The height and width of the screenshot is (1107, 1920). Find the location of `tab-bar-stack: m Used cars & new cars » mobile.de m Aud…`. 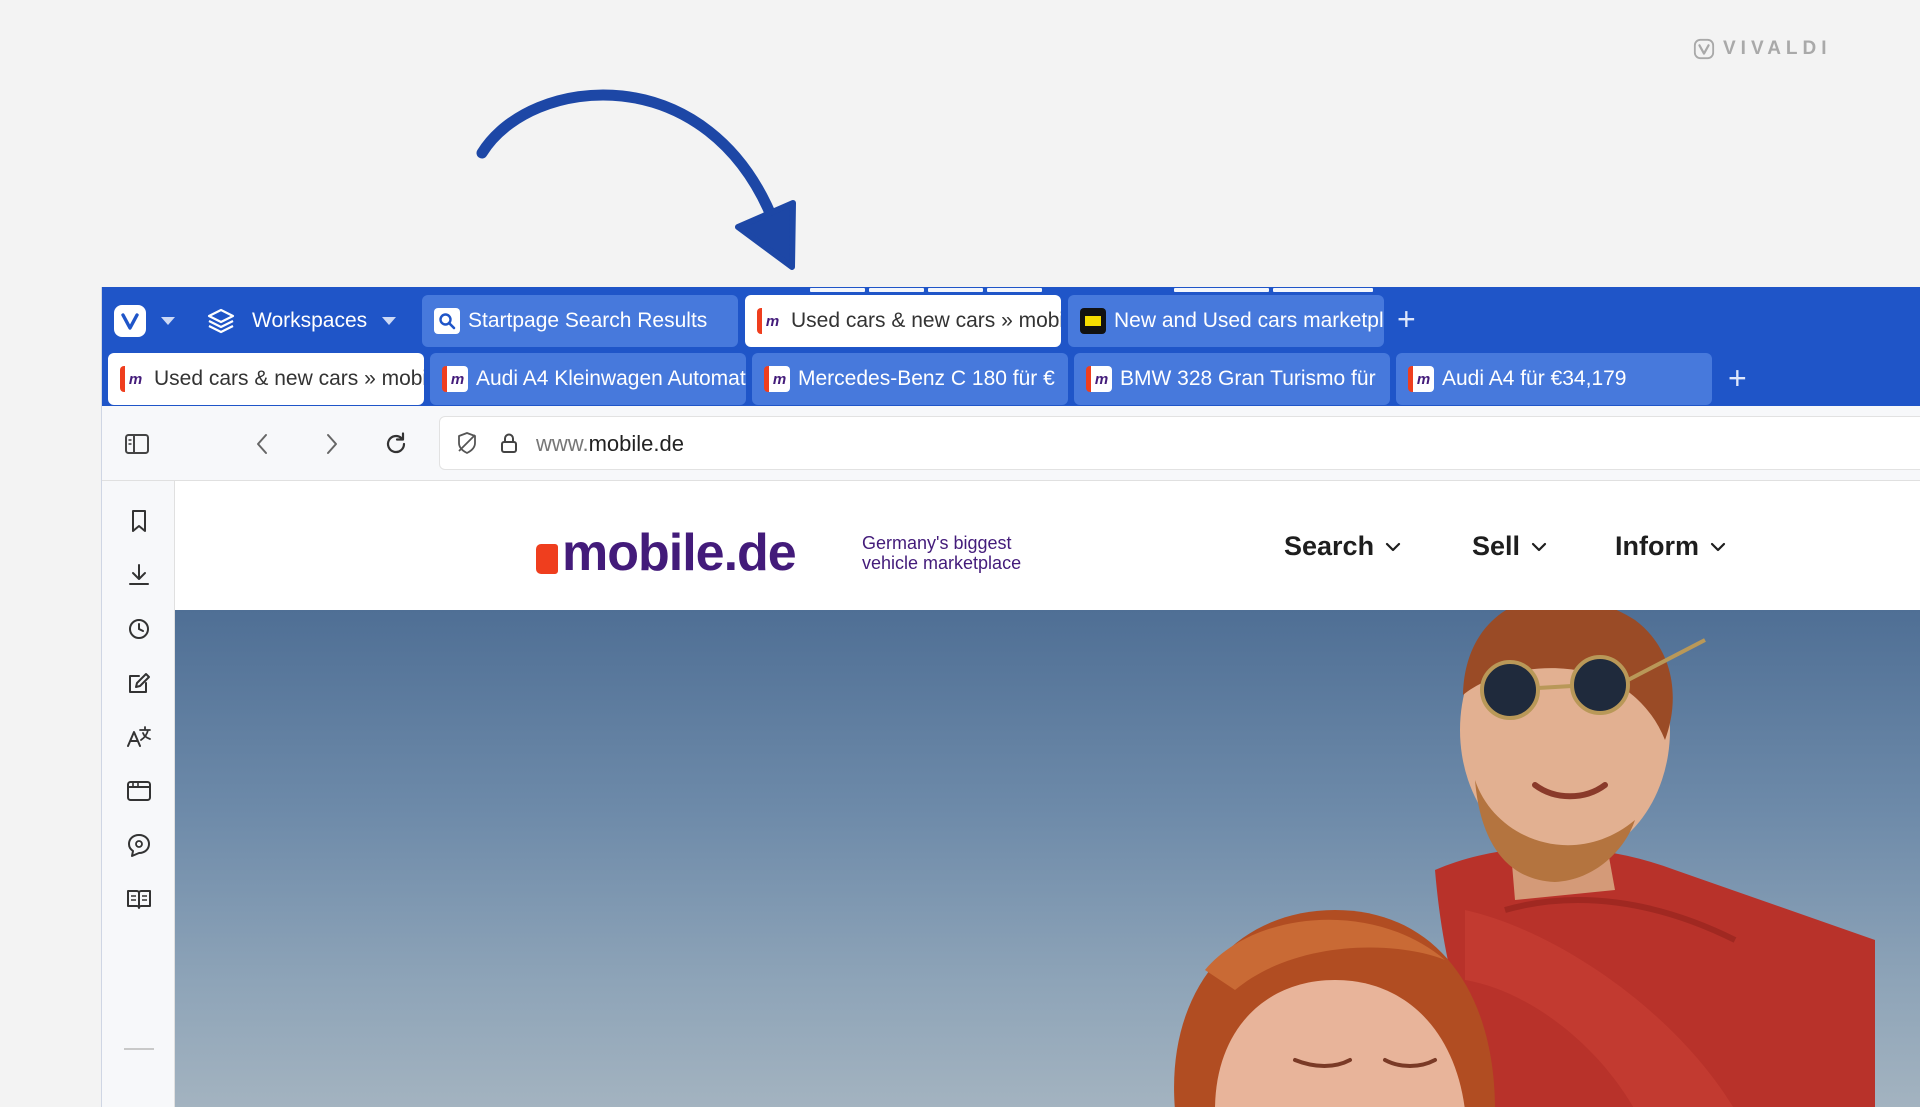

tab-bar-stack: m Used cars & new cars » mobile.de m Aud… is located at coordinates (1011, 379).